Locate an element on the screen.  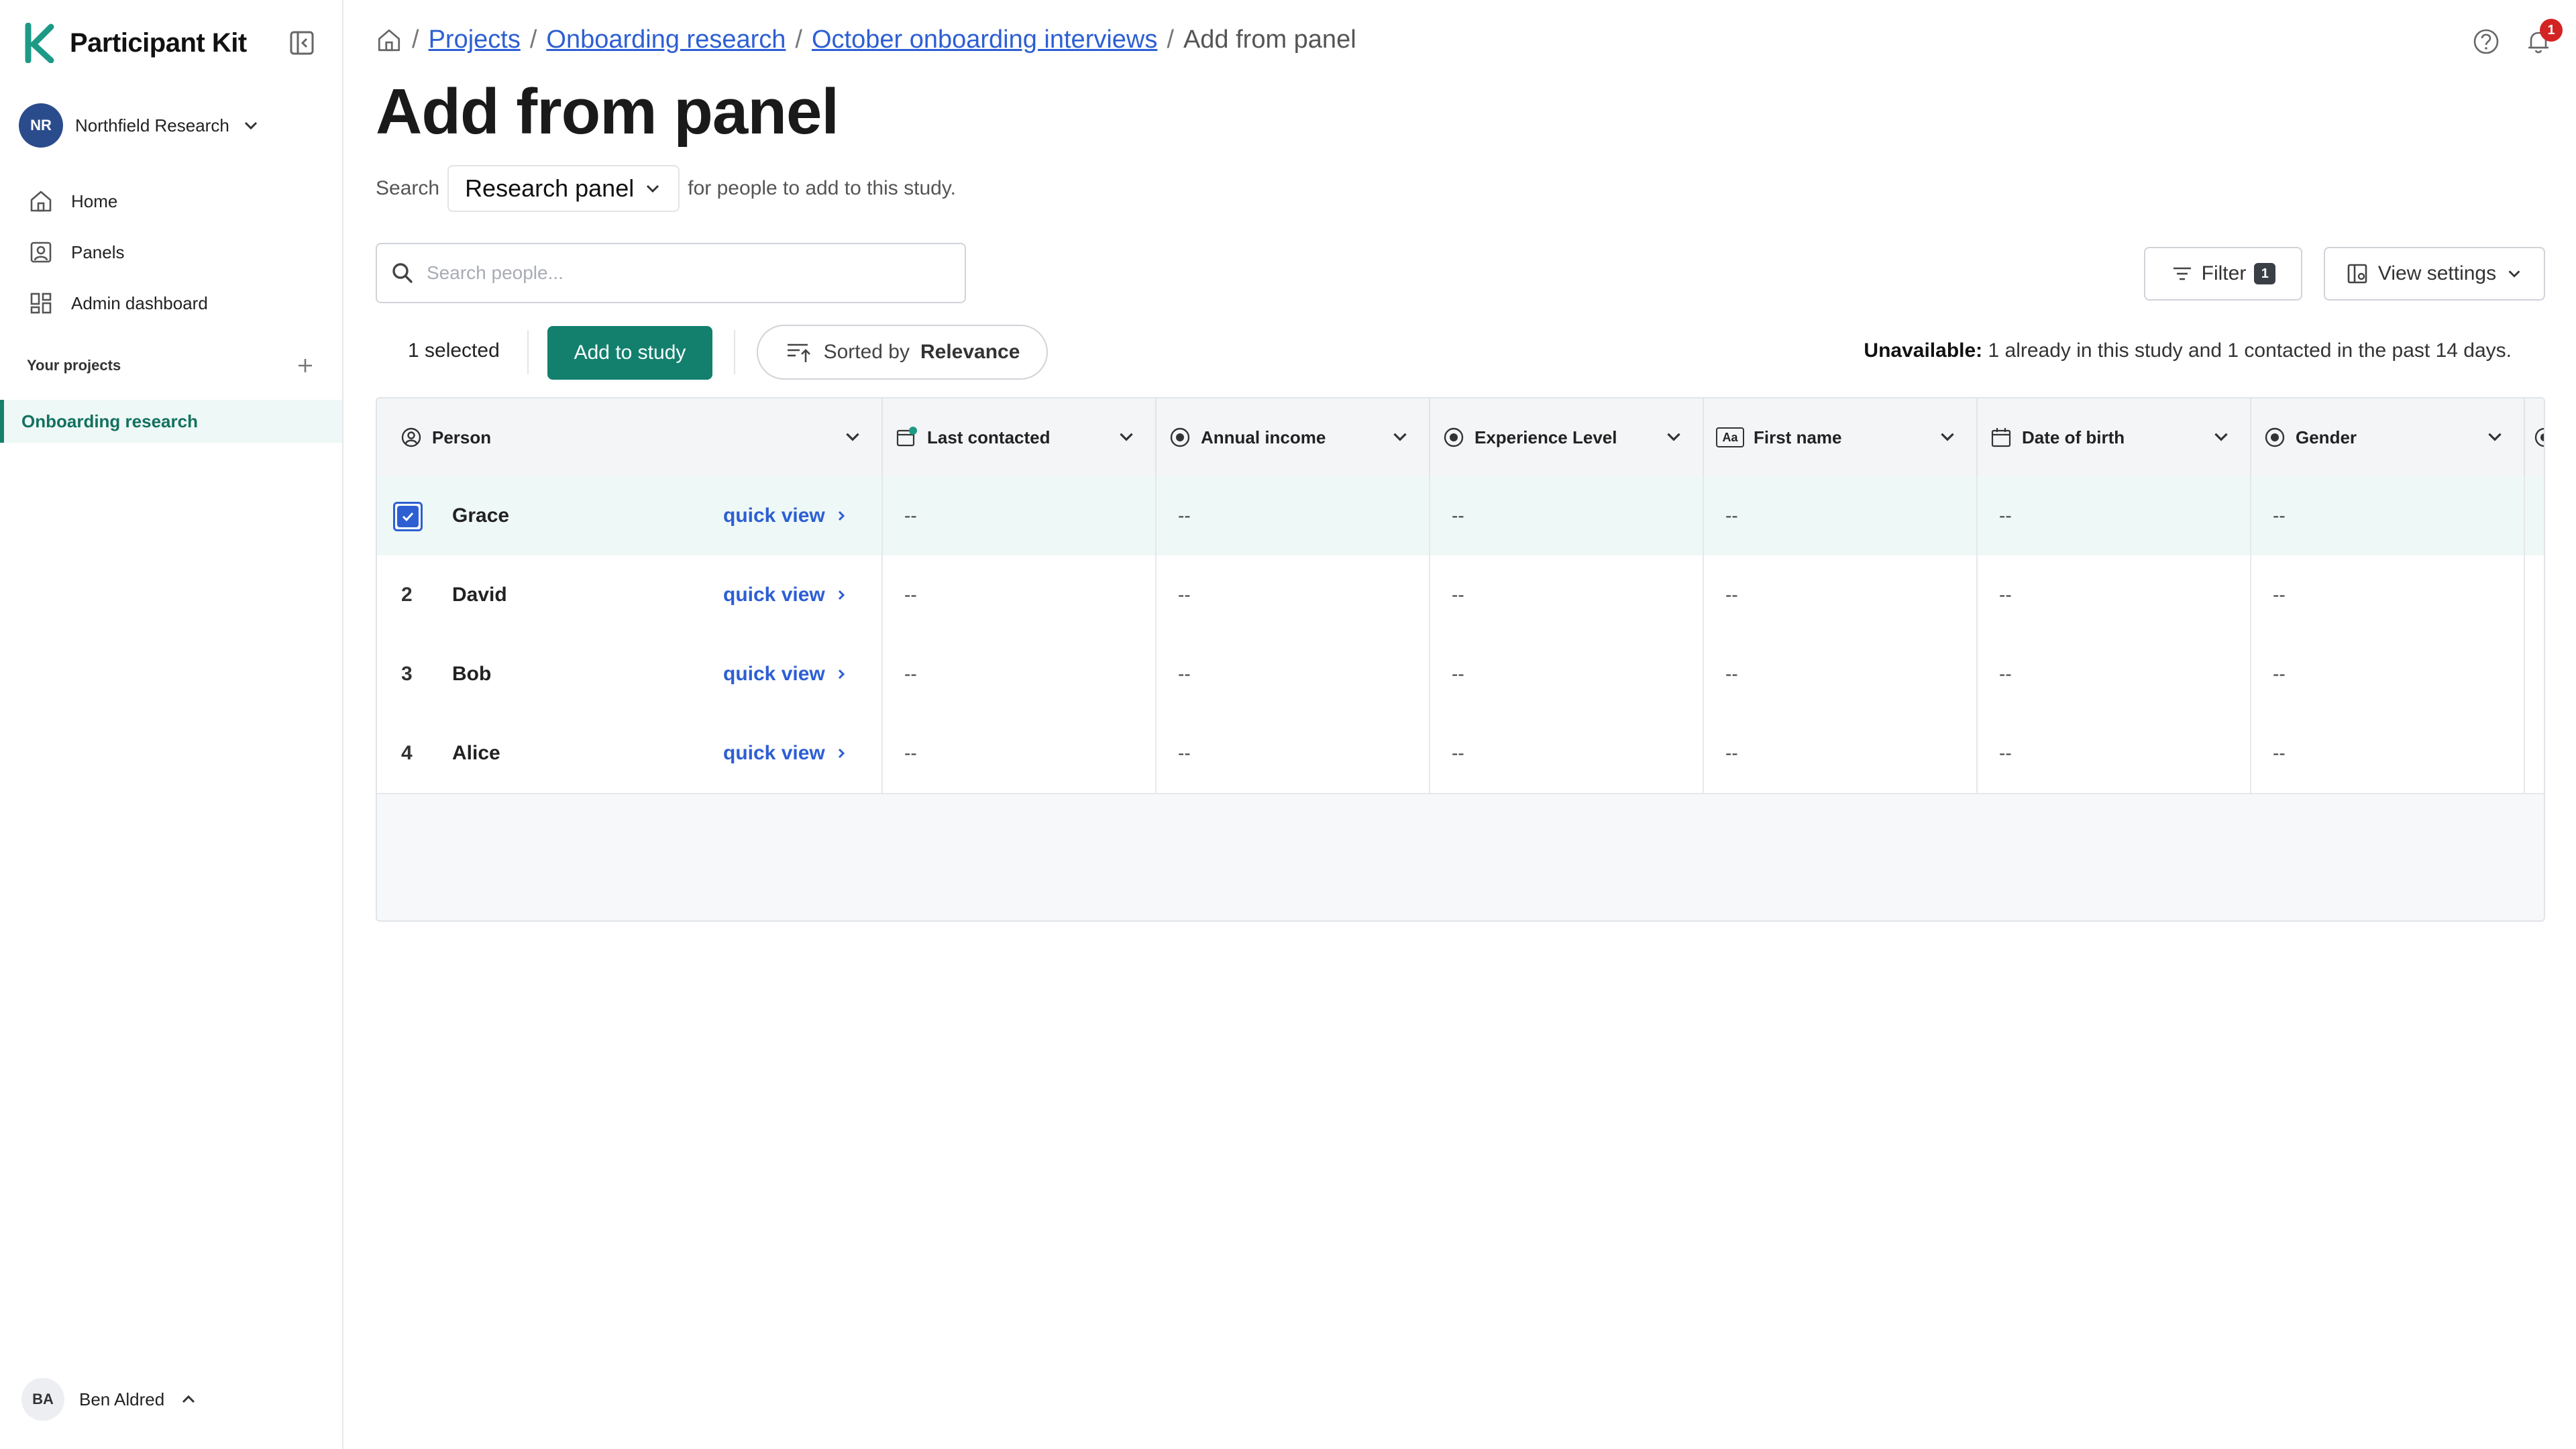
panel-select-value: Research panel is located at coordinates (550, 188).